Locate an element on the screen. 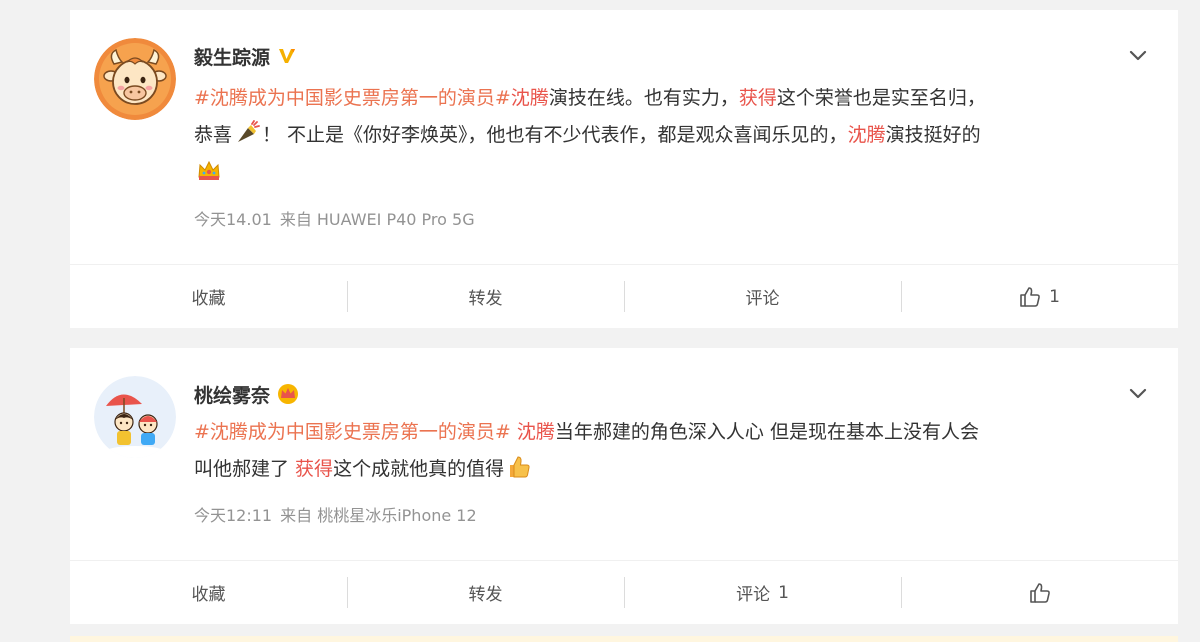  cartoon-kids-avatar-icon is located at coordinates (135, 417).